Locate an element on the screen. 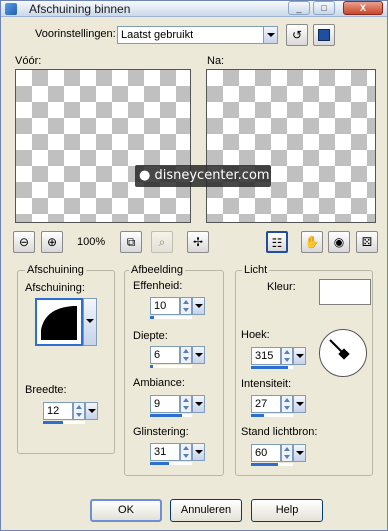  angle-dial is located at coordinates (343, 353).